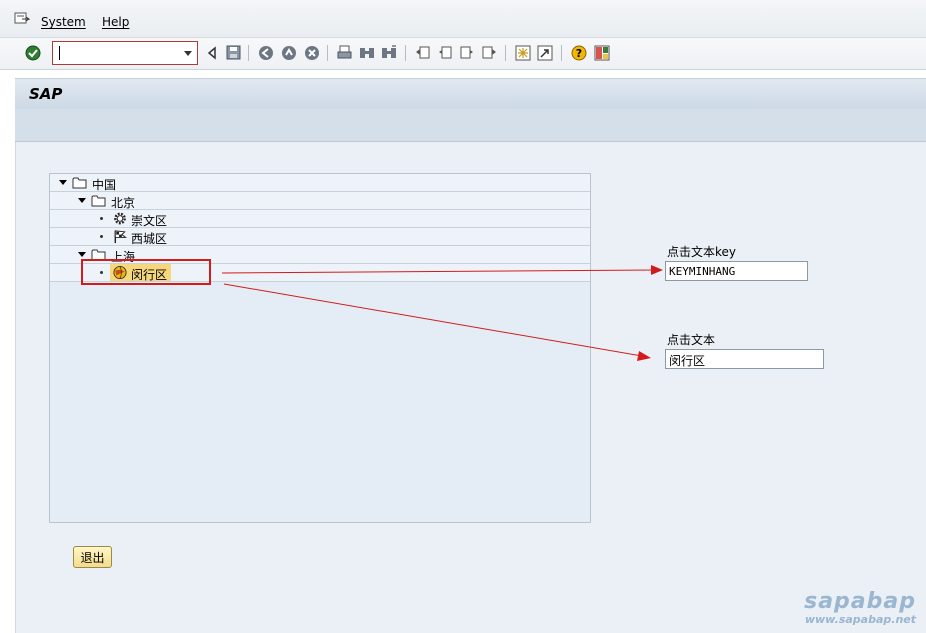  Describe the element at coordinates (860, 601) in the screenshot. I see `watermark-logo: sapabap` at that location.